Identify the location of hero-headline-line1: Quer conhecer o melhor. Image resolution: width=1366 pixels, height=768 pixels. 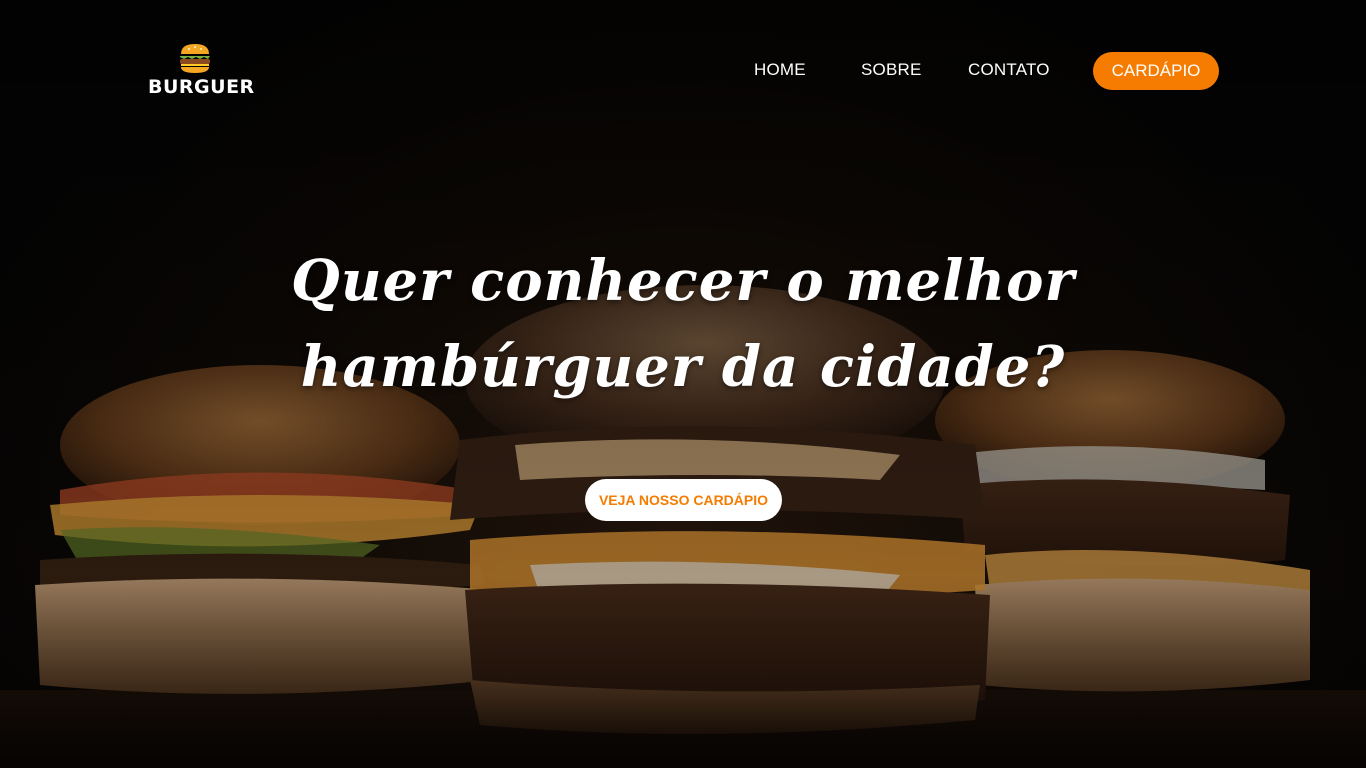
(683, 281).